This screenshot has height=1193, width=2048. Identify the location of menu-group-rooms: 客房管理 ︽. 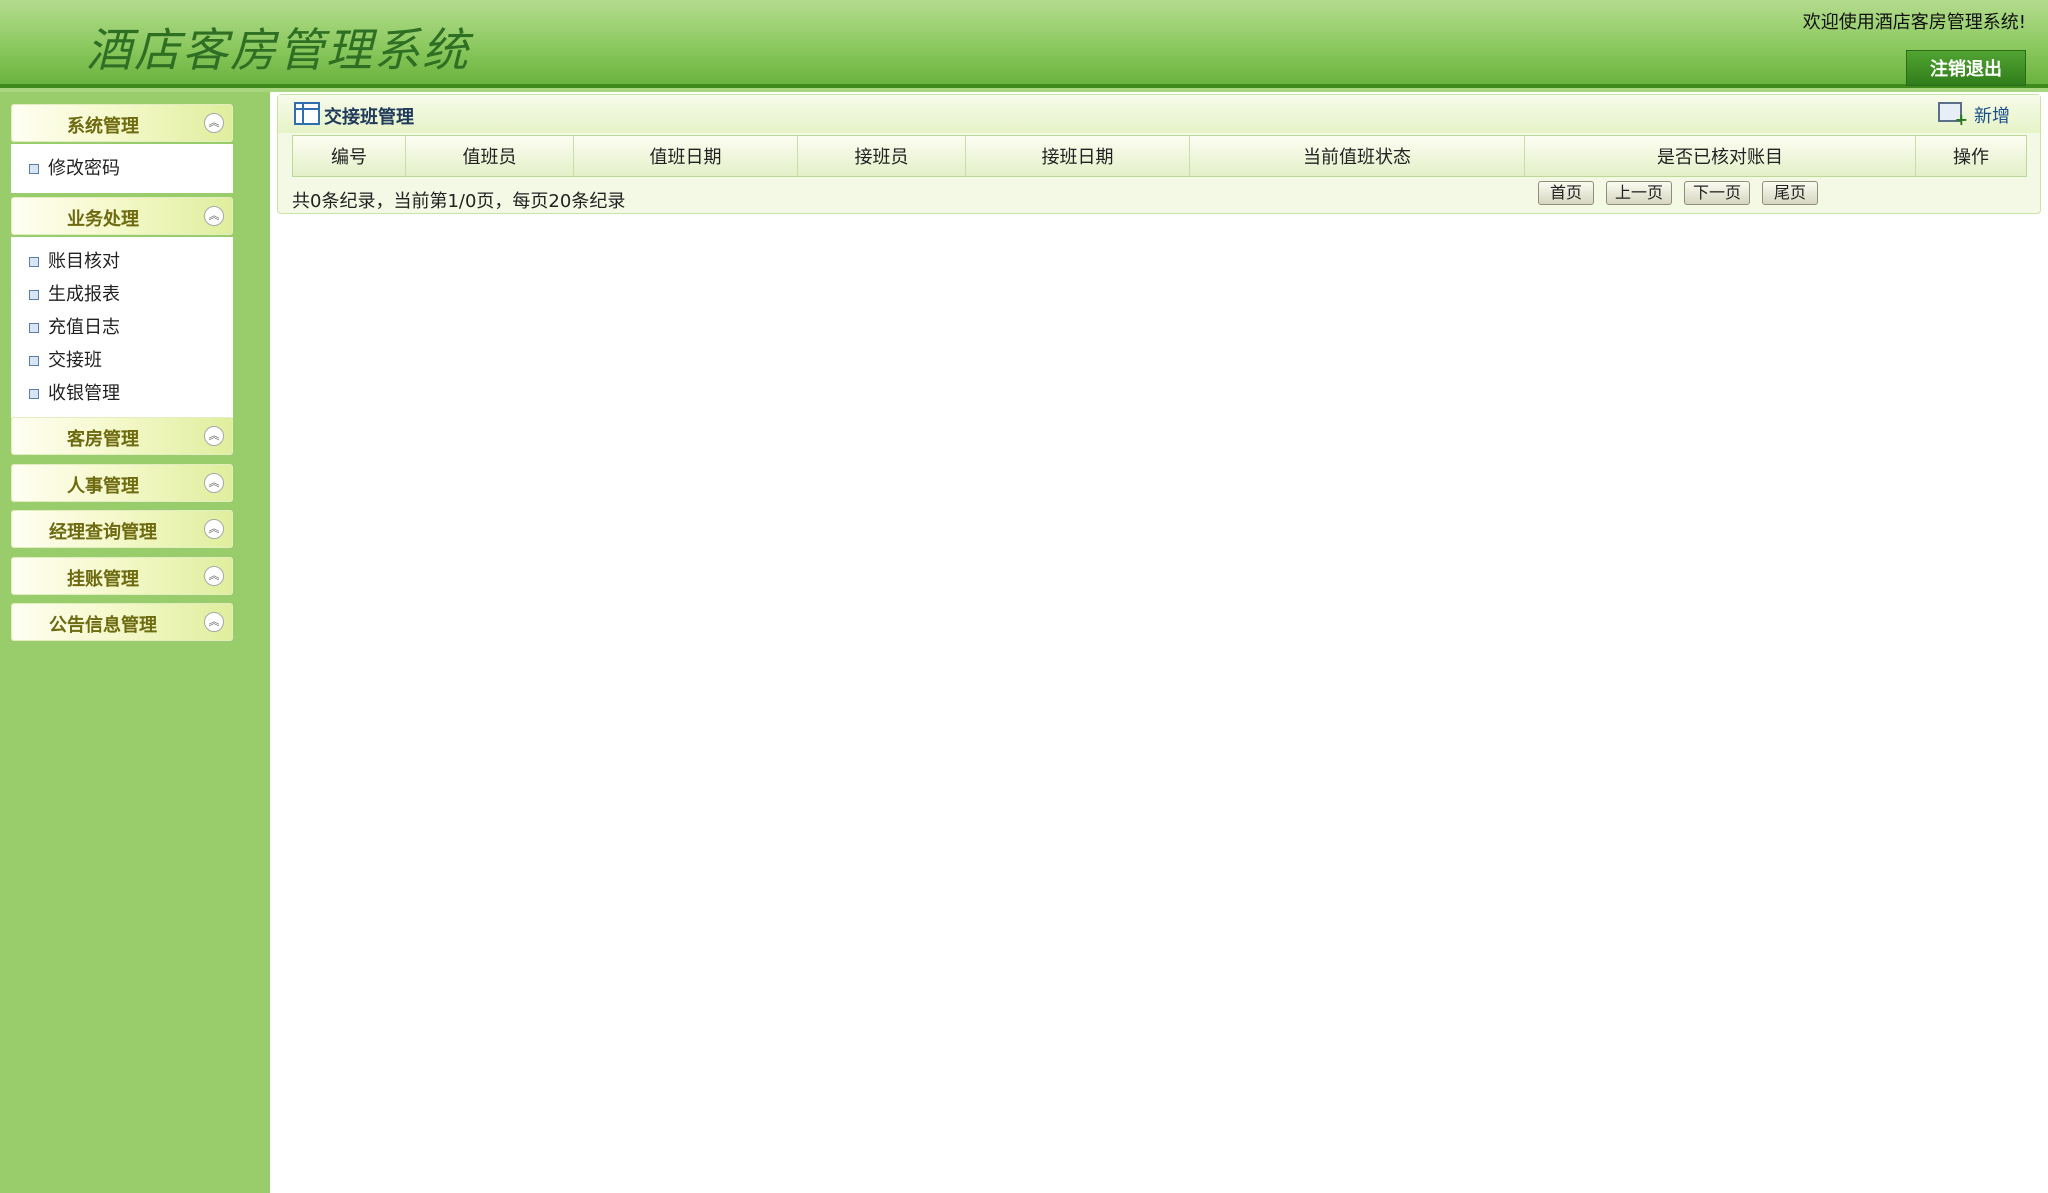
(122, 436).